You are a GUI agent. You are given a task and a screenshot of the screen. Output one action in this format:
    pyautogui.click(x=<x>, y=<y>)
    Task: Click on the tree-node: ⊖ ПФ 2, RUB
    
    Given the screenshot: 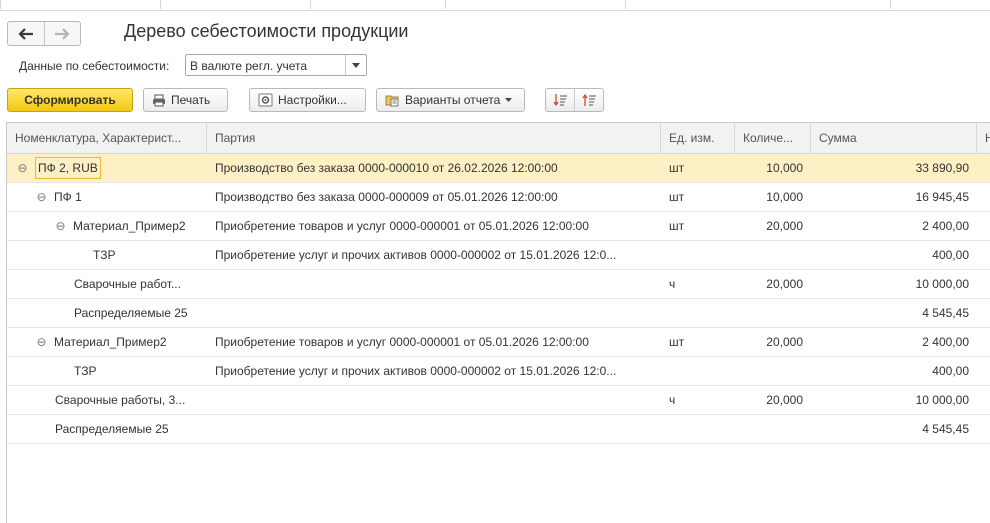 What is the action you would take?
    pyautogui.click(x=59, y=168)
    